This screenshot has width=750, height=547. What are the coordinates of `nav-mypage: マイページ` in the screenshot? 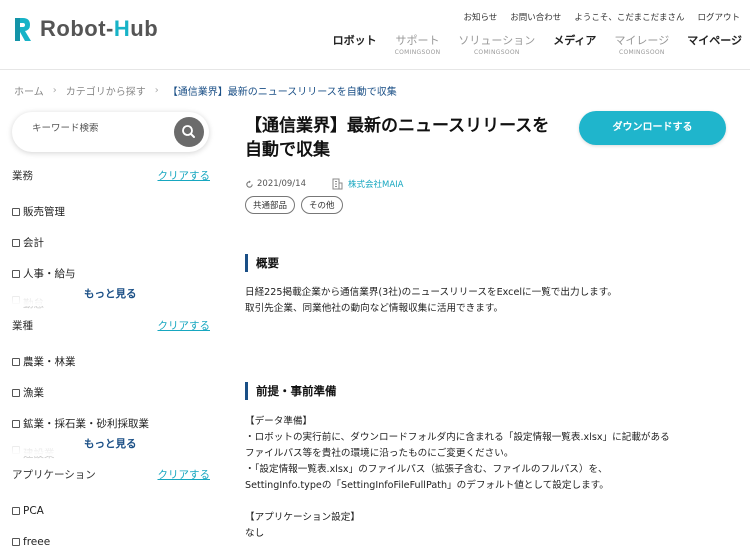 It's located at (710, 44).